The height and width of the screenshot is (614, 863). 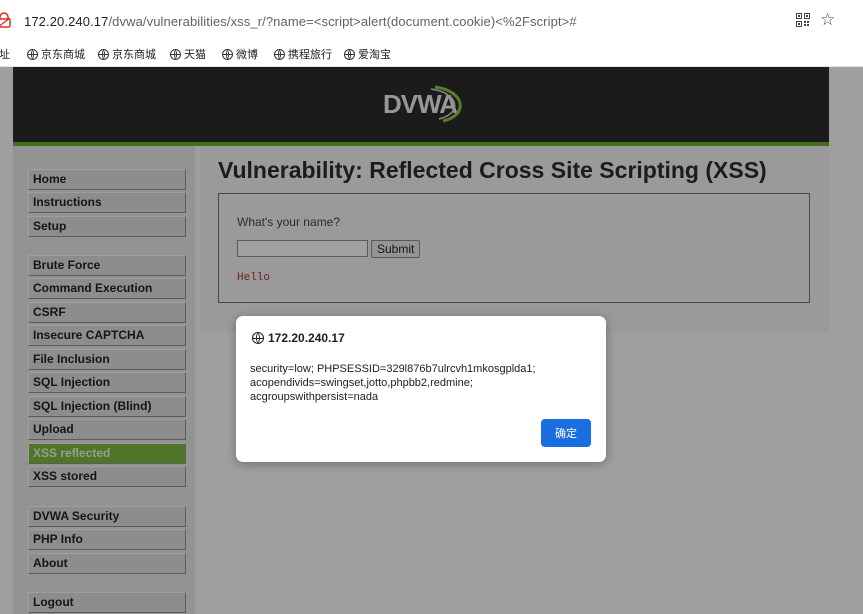 What do you see at coordinates (240, 54) in the screenshot?
I see `bookmark-item: 微博` at bounding box center [240, 54].